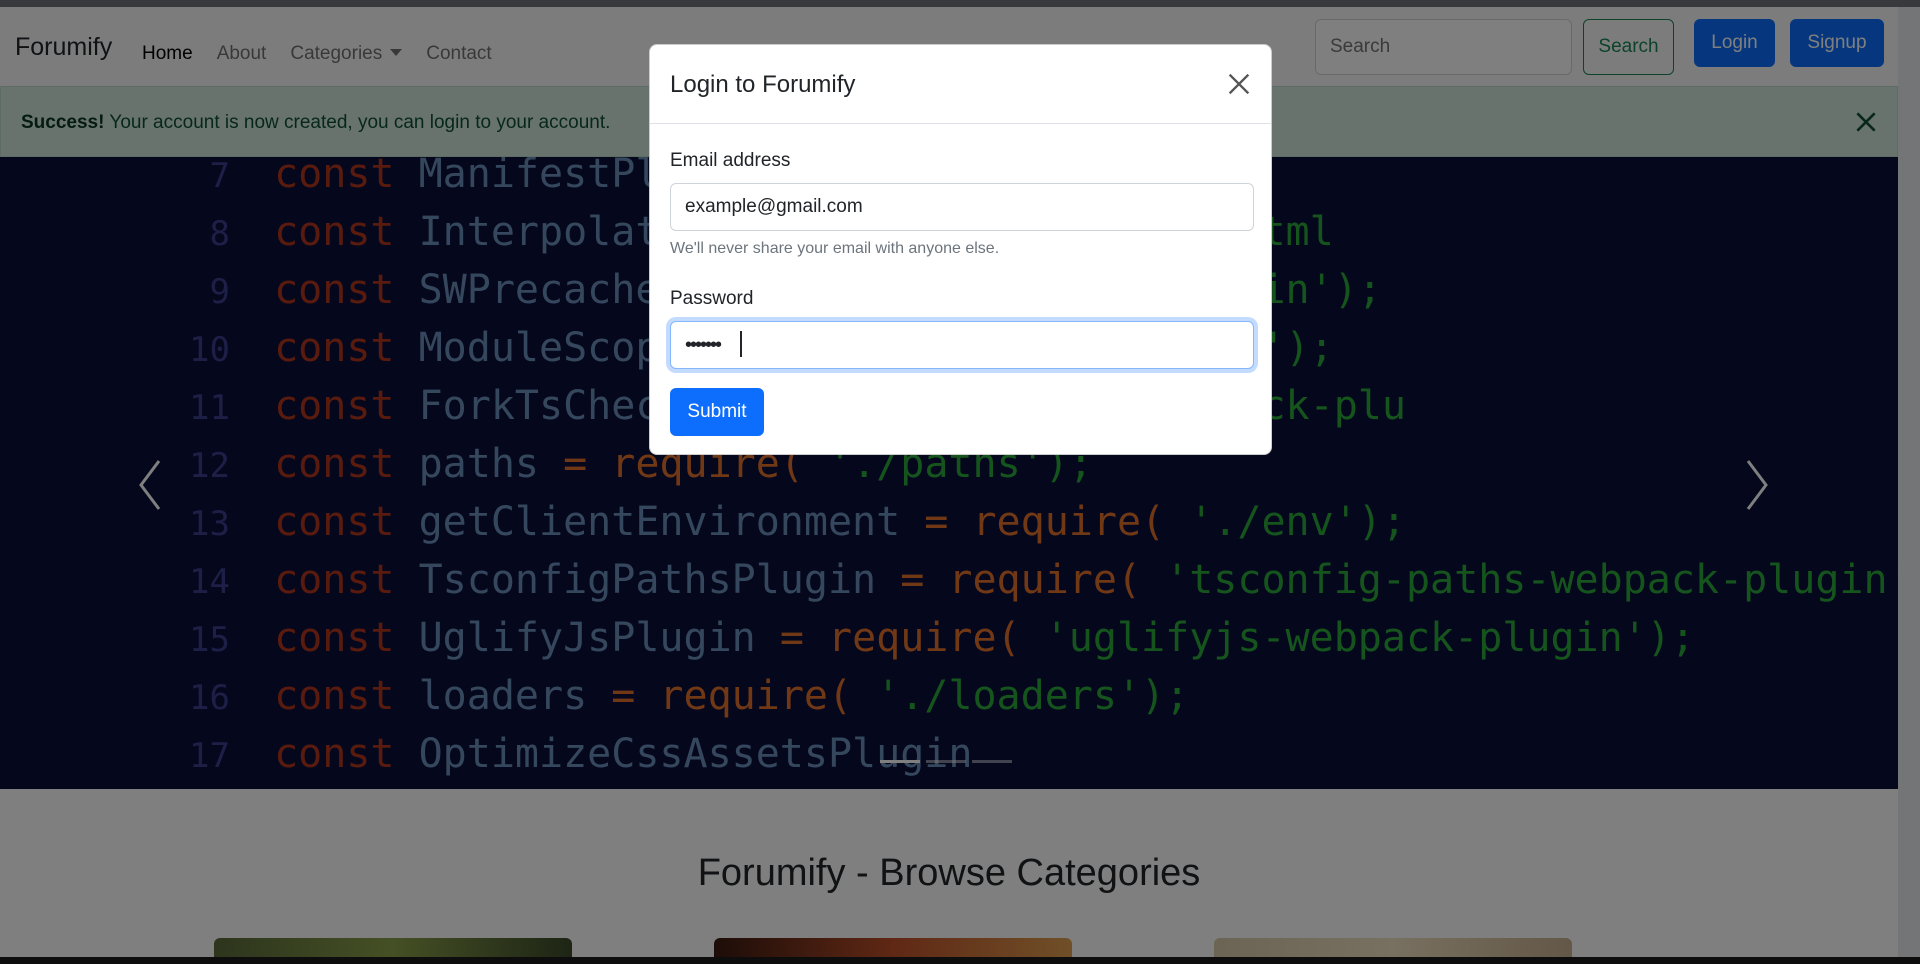 The width and height of the screenshot is (1920, 964). I want to click on email-label: Email address, so click(730, 160).